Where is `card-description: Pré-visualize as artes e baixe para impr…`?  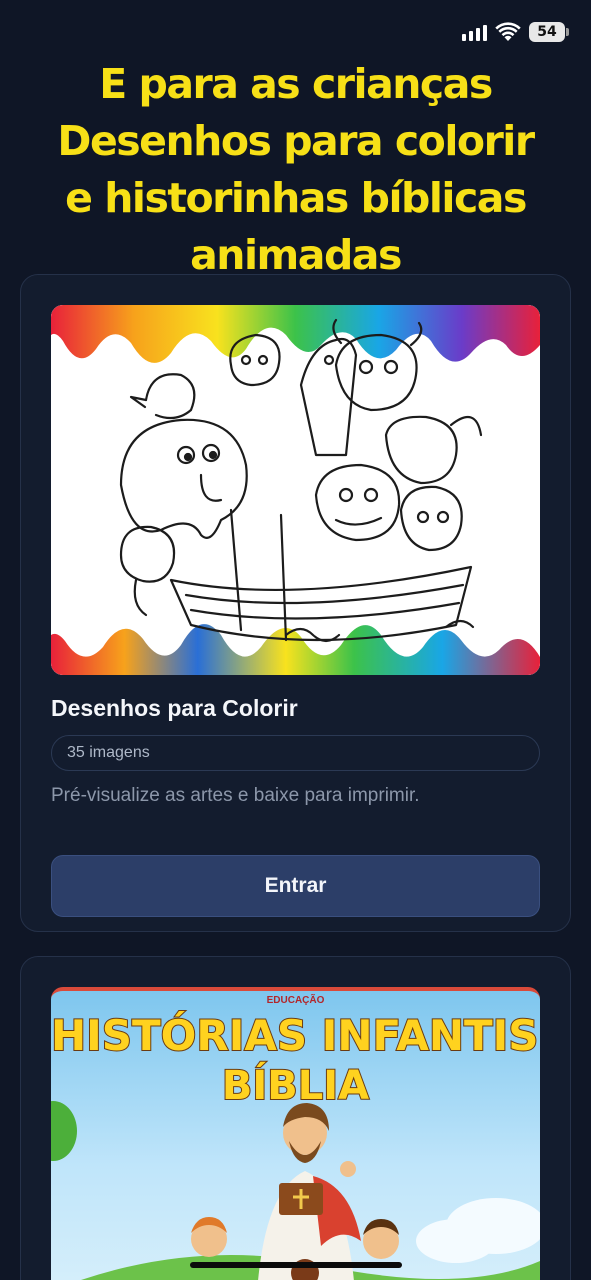
card-description: Pré-visualize as artes e baixe para impr… is located at coordinates (235, 795).